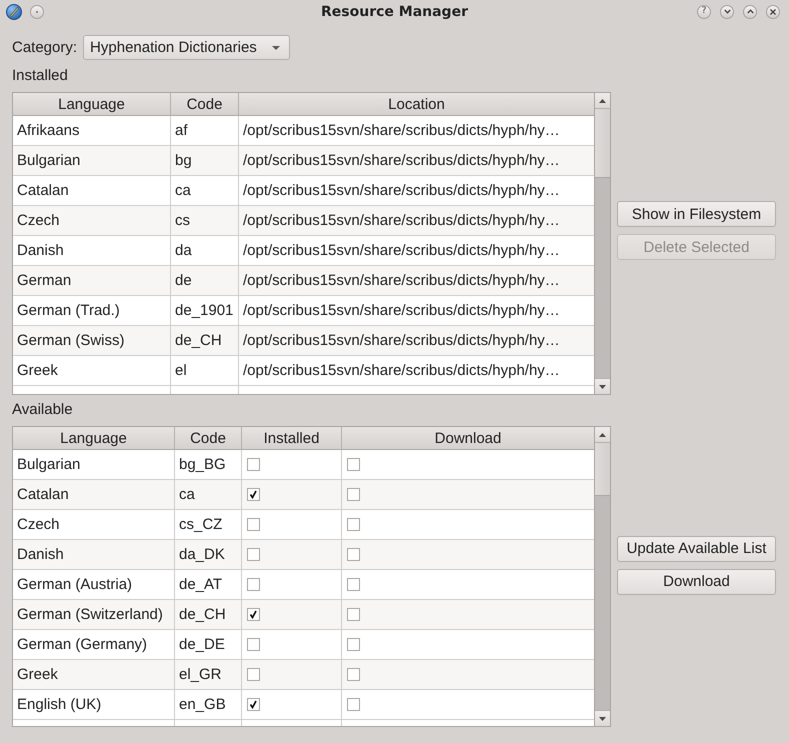 The height and width of the screenshot is (743, 789). I want to click on table-cell: German (Switzerland), so click(94, 615).